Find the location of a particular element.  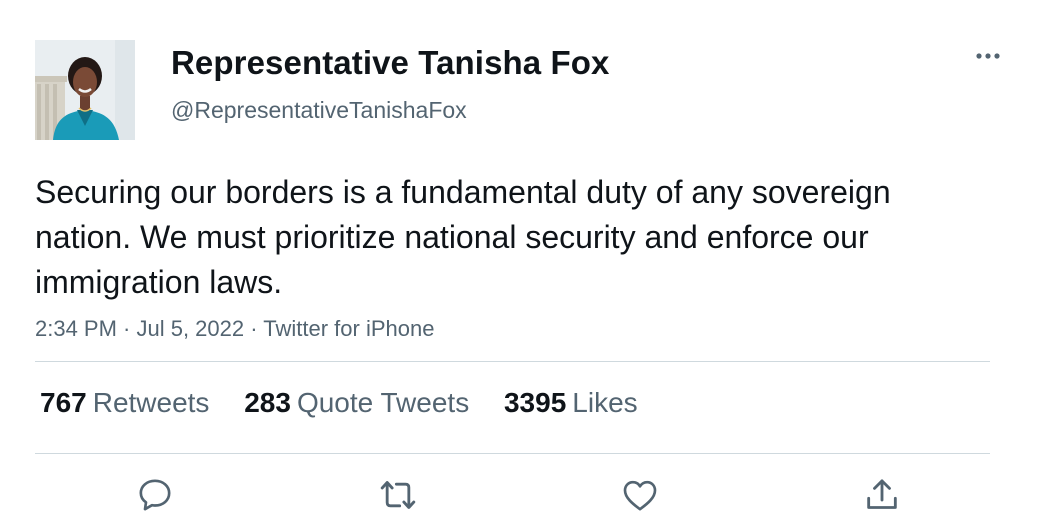

likes-stat: 3395 Likes is located at coordinates (571, 403).